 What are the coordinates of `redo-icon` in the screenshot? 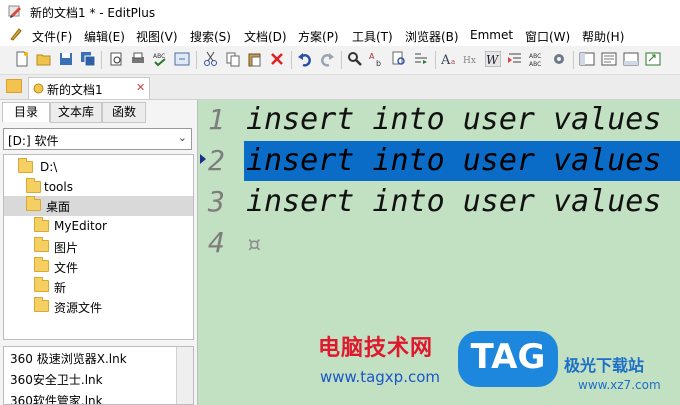 It's located at (327, 59).